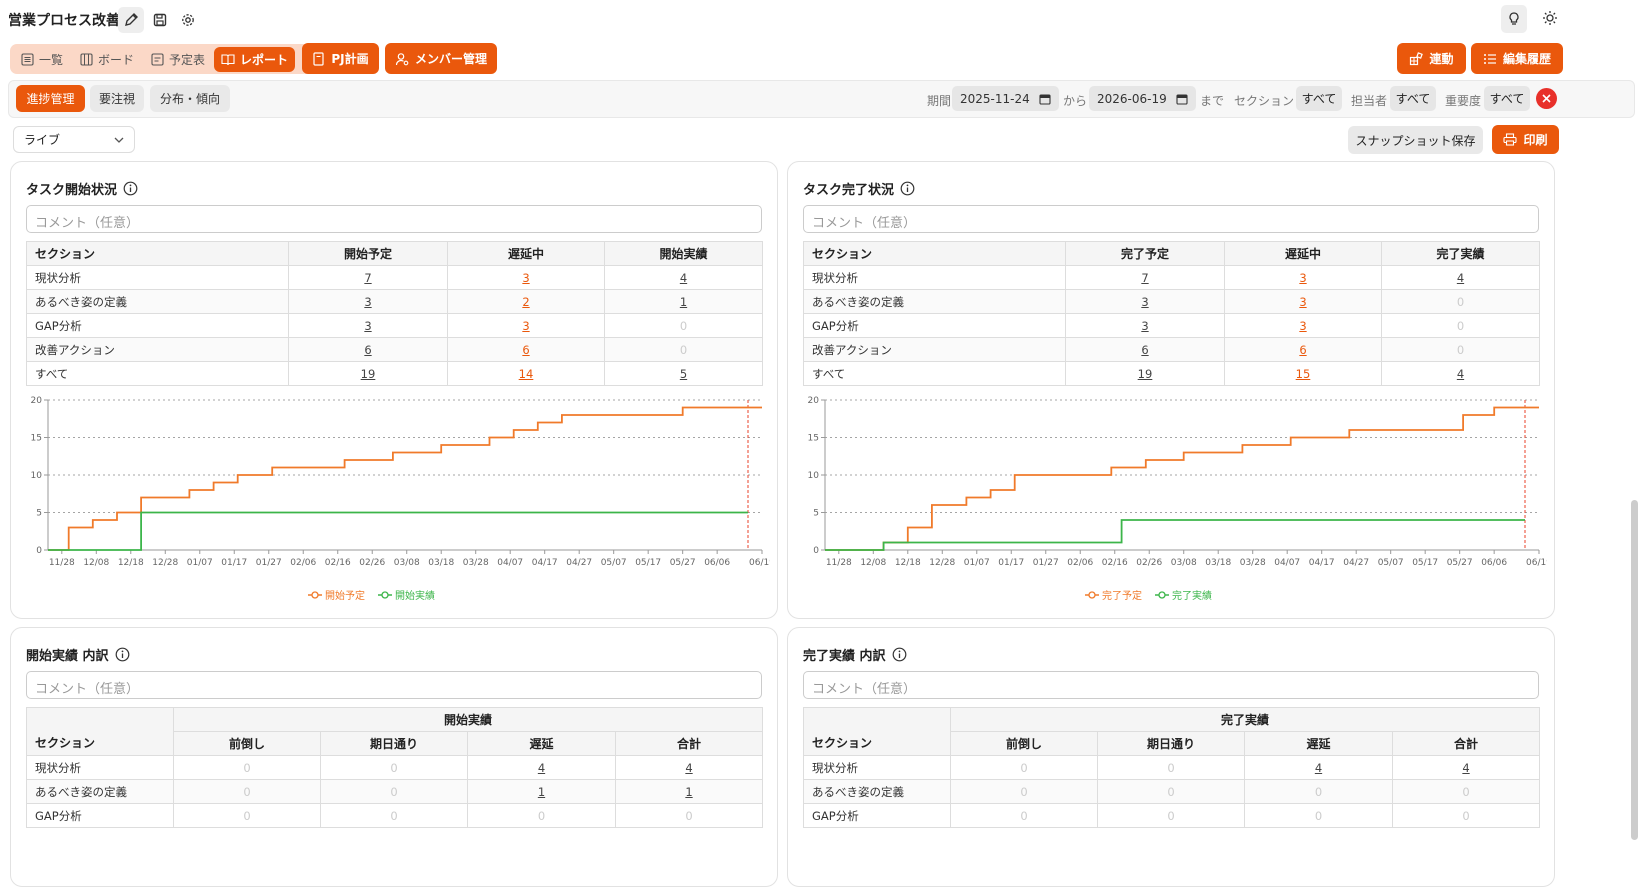 The width and height of the screenshot is (1643, 887). I want to click on actual-count: 5, so click(683, 374).